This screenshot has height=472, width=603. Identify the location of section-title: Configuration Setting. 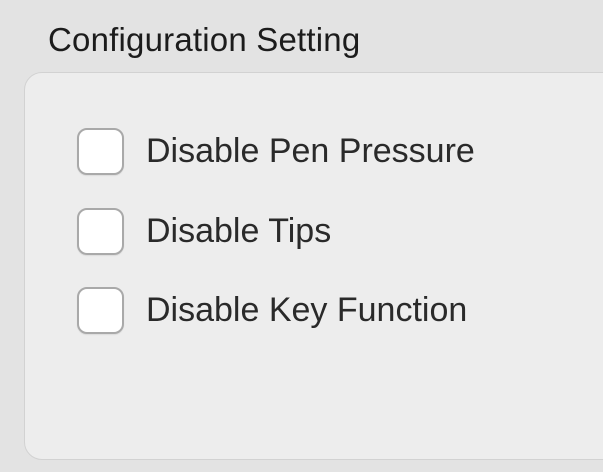
(204, 39).